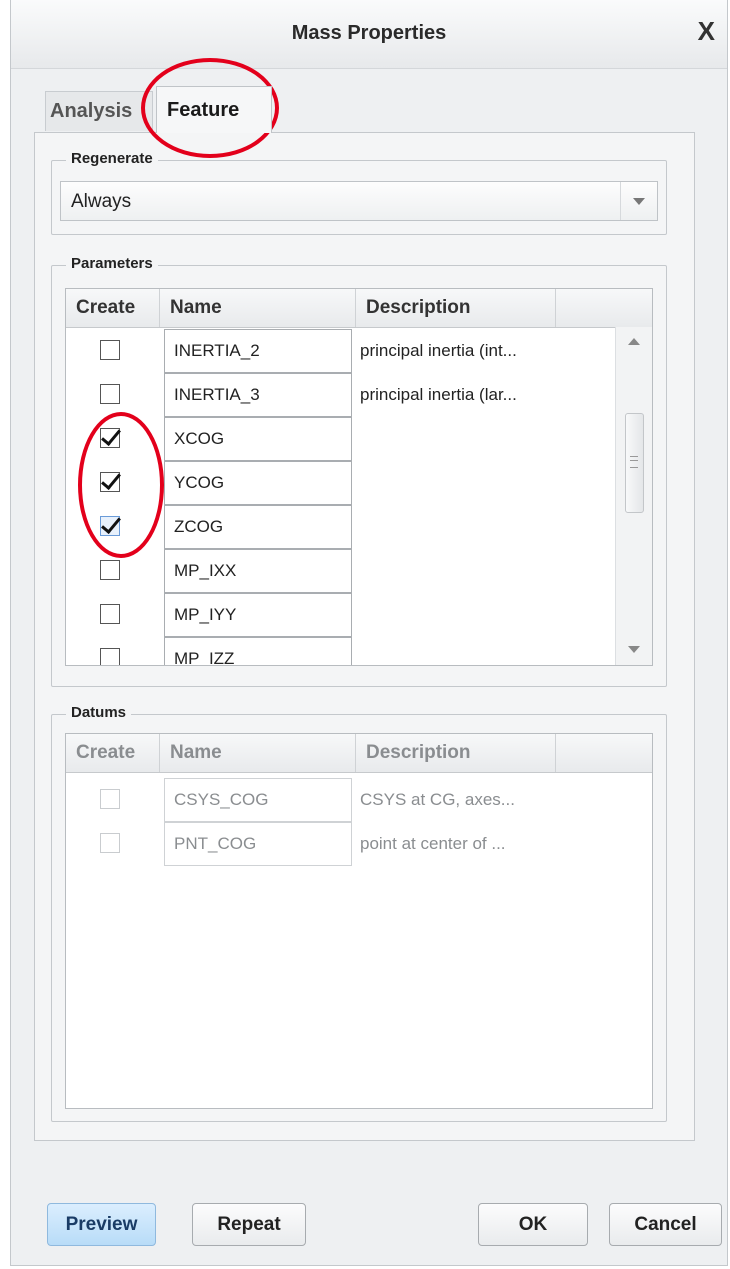 This screenshot has width=730, height=1269. Describe the element at coordinates (665, 1224) in the screenshot. I see `cancel-button: Cancel` at that location.